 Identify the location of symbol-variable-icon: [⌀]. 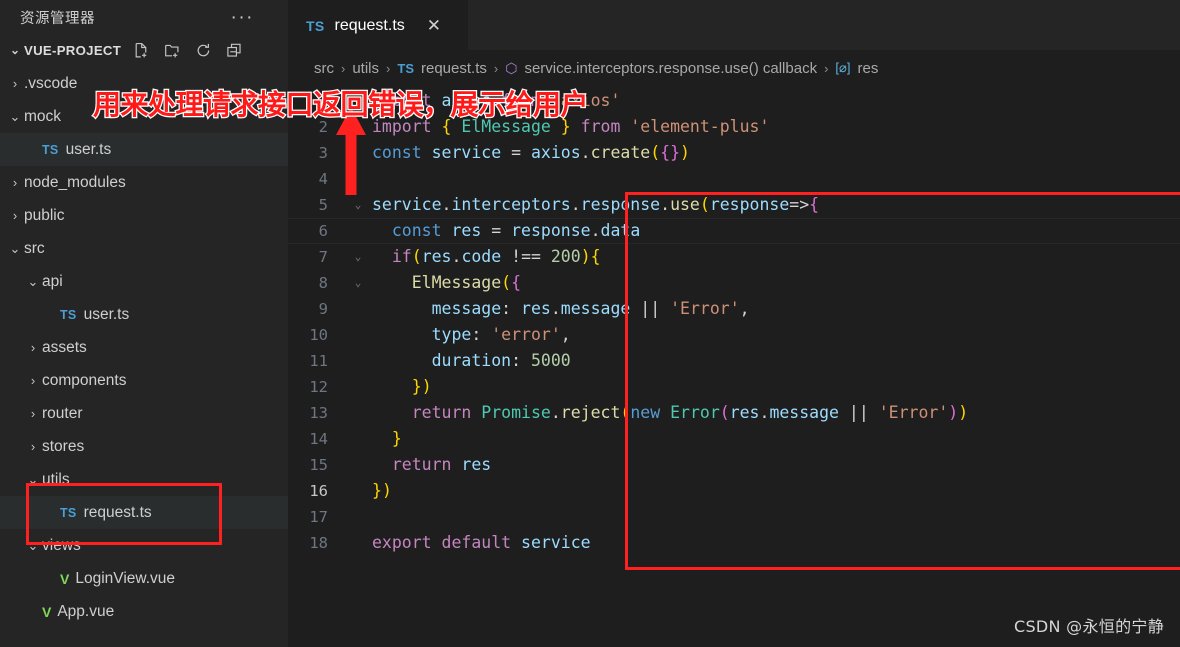
(842, 68).